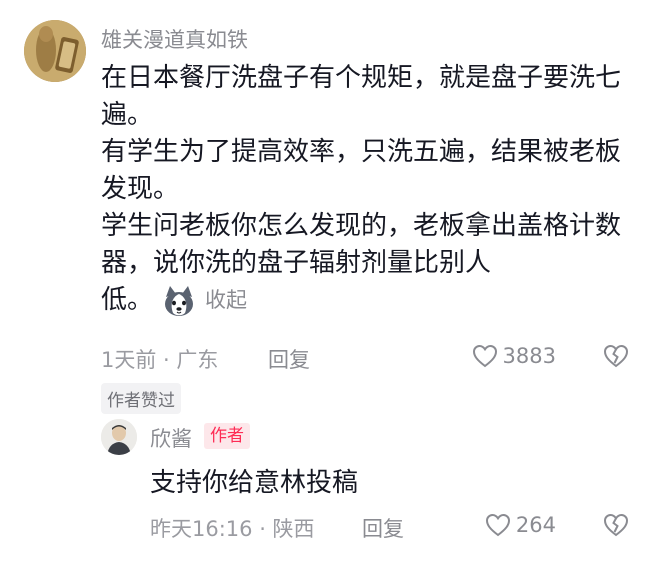  I want to click on reply-like-count: 264, so click(535, 525).